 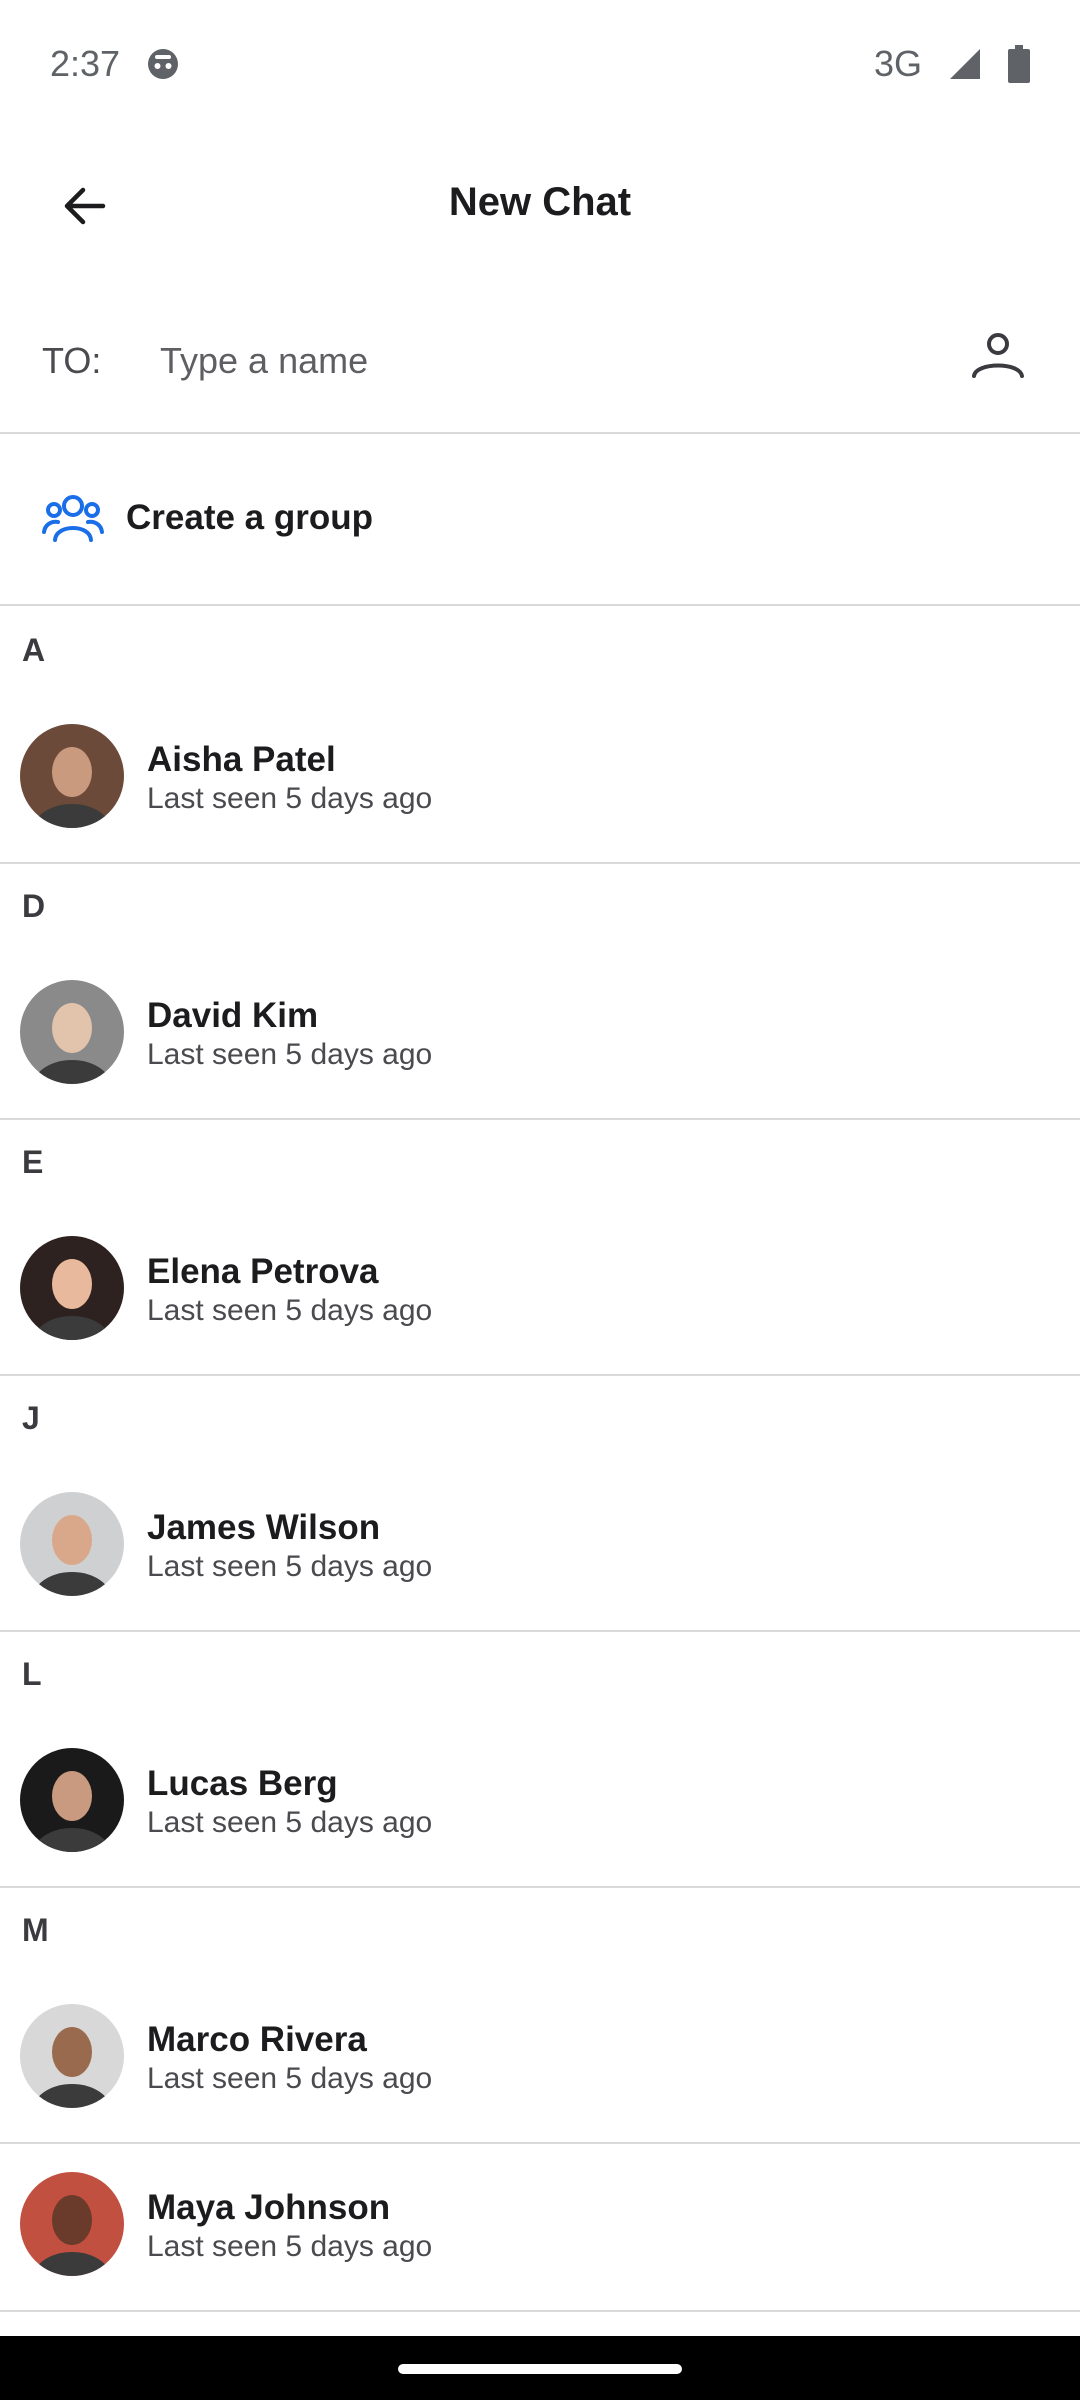 What do you see at coordinates (1019, 64) in the screenshot?
I see `battery-icon` at bounding box center [1019, 64].